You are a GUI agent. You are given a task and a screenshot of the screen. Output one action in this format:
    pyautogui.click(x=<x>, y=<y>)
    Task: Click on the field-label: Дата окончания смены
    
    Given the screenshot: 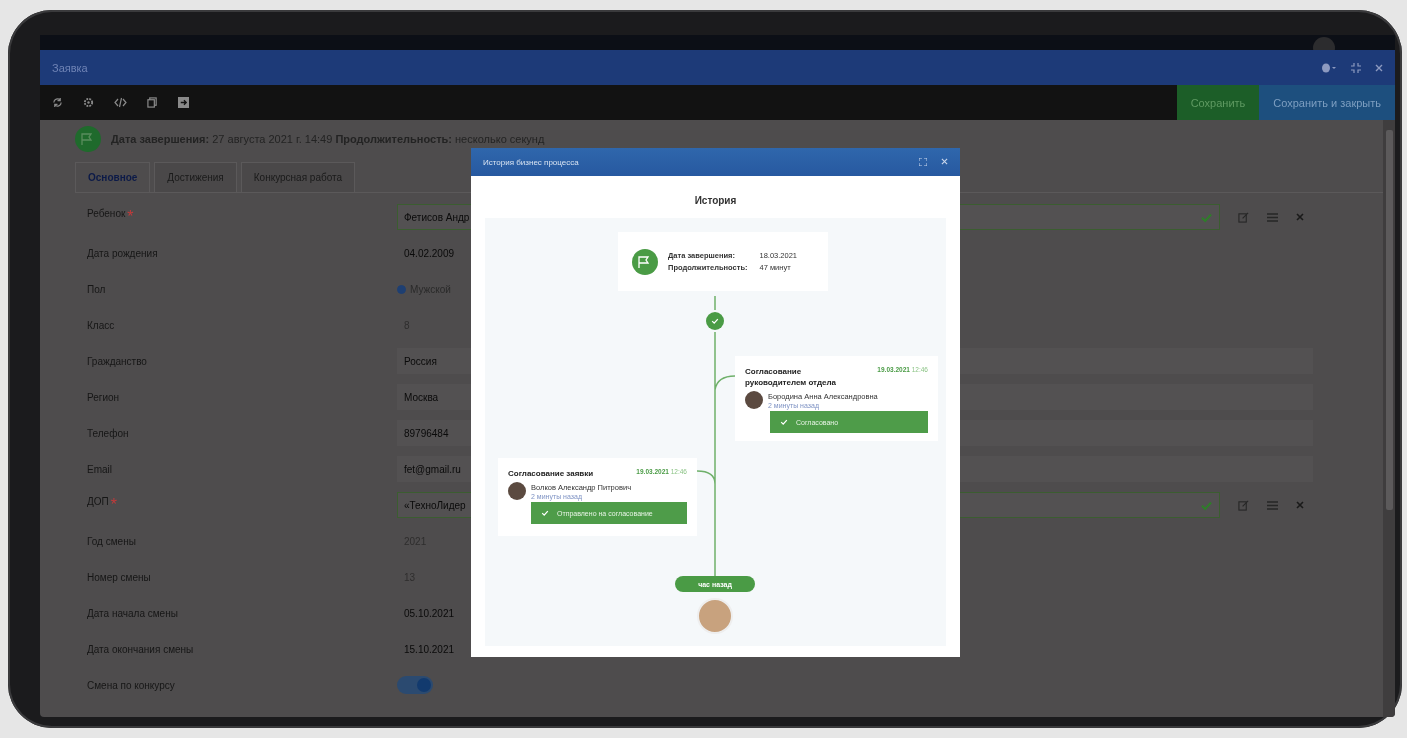 What is the action you would take?
    pyautogui.click(x=140, y=649)
    